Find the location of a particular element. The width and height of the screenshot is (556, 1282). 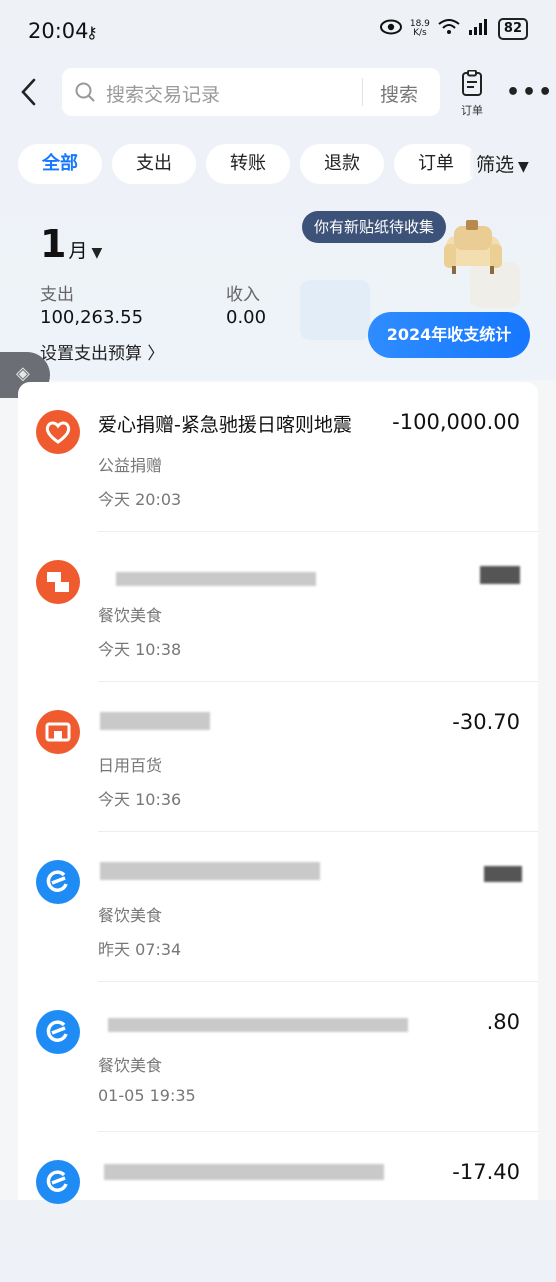

transaction-time: 今天 10:38 is located at coordinates (140, 649).